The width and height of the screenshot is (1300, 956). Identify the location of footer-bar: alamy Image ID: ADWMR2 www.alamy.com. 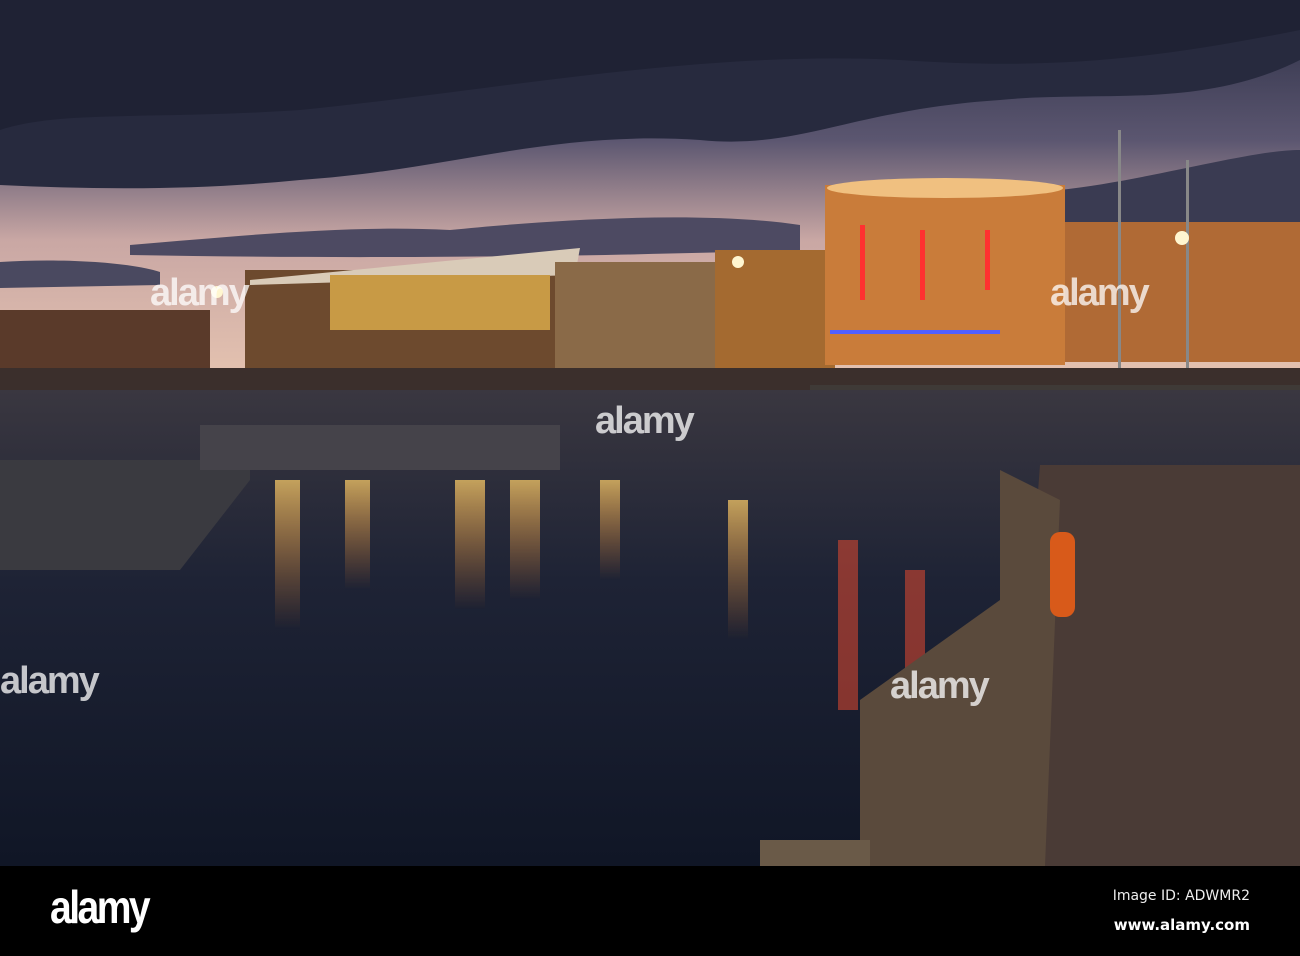
(650, 911).